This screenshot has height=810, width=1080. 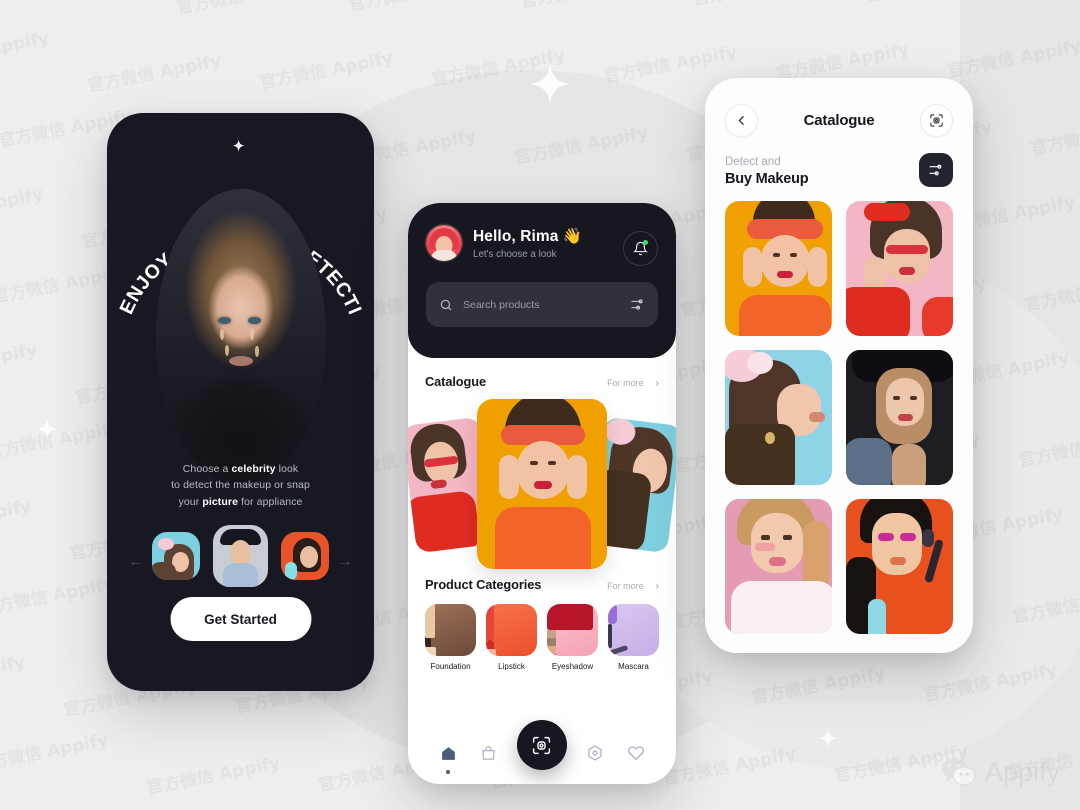 I want to click on sparkle-icon, so click(x=238, y=145).